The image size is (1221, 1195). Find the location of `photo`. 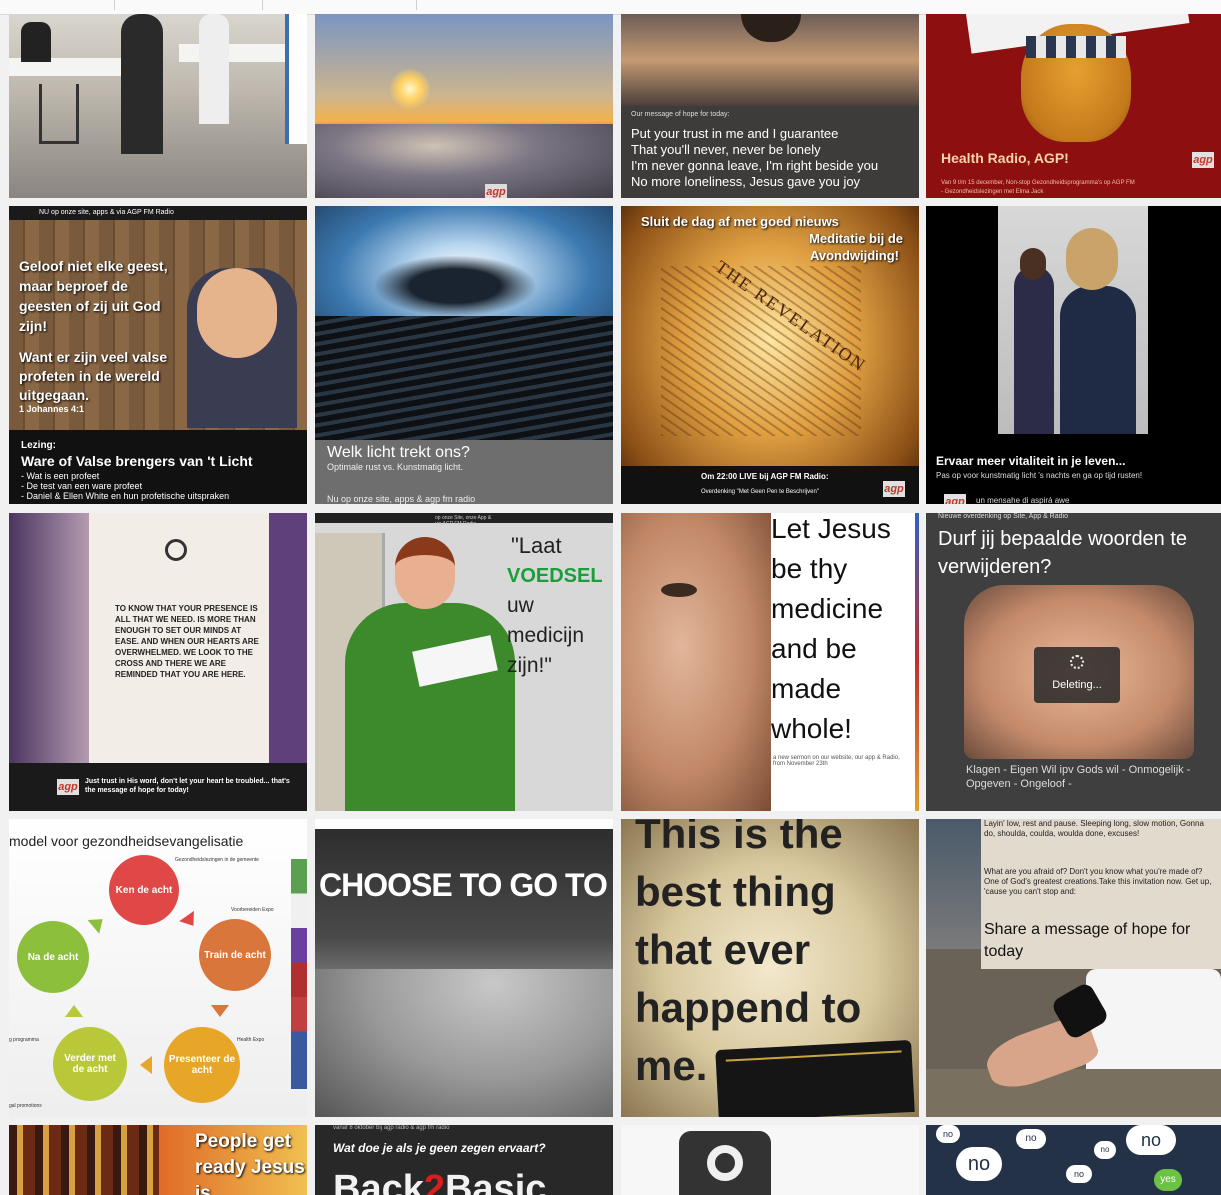

photo is located at coordinates (1073, 320).